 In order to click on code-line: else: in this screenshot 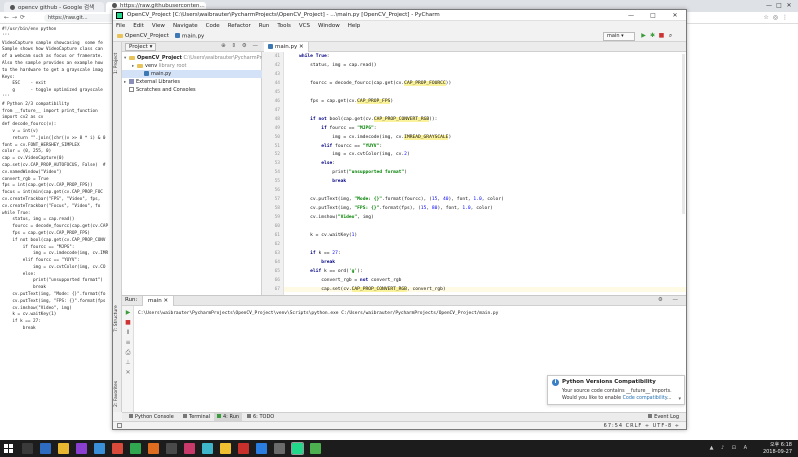, I will do `click(311, 163)`.